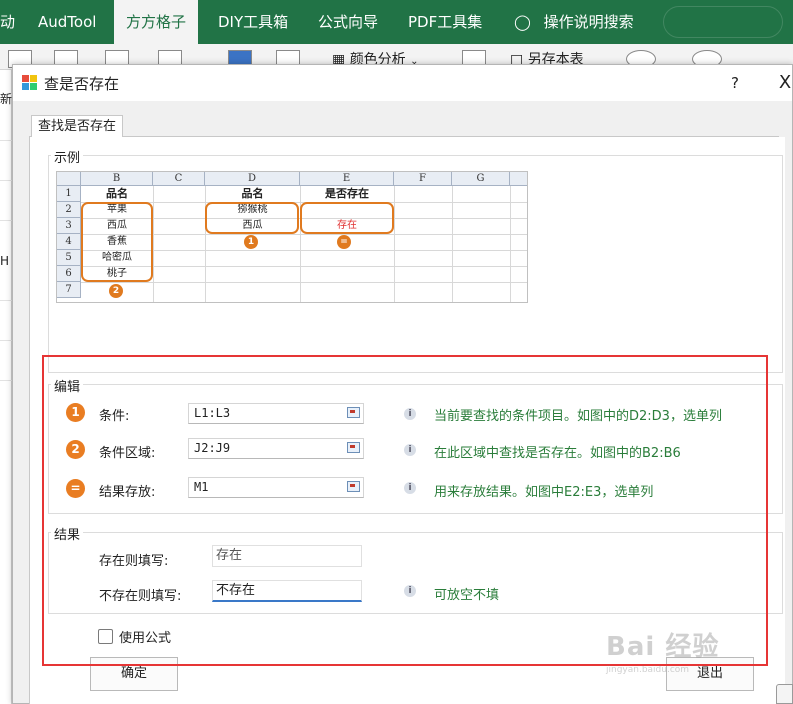 Image resolution: width=793 pixels, height=704 pixels. What do you see at coordinates (116, 291) in the screenshot?
I see `example-marker-2: 2` at bounding box center [116, 291].